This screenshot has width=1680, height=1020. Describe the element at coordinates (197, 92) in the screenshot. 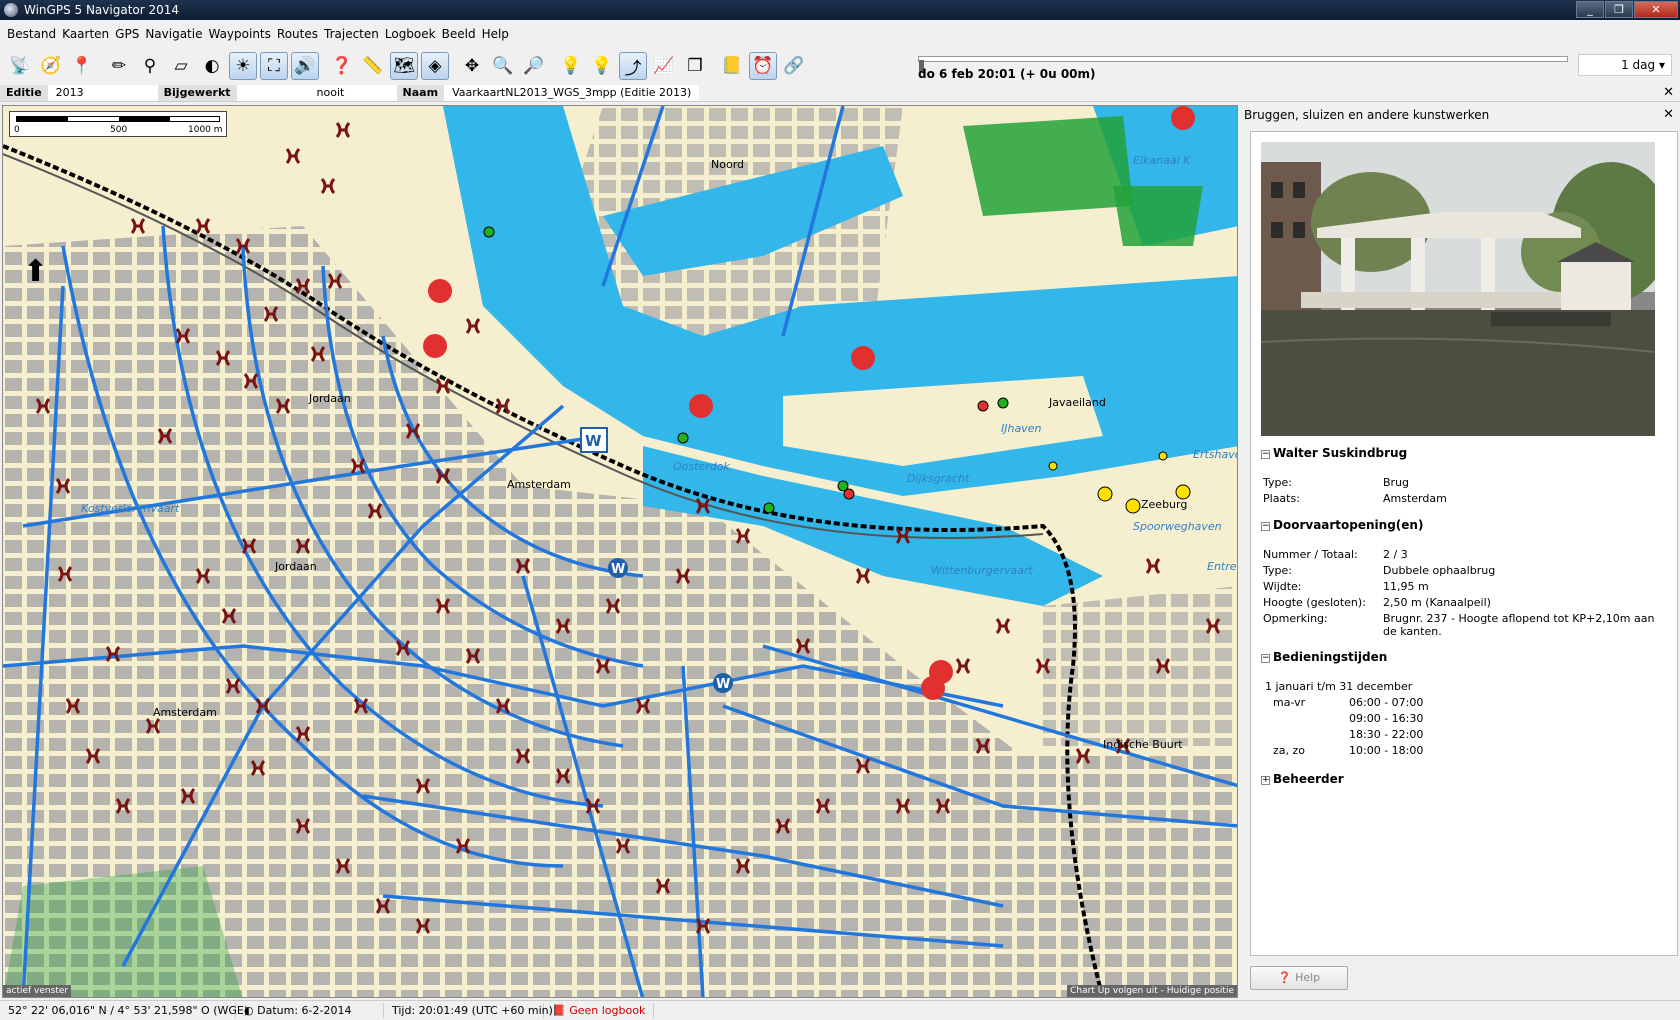

I see `updated-label: Bijgewerkt` at that location.